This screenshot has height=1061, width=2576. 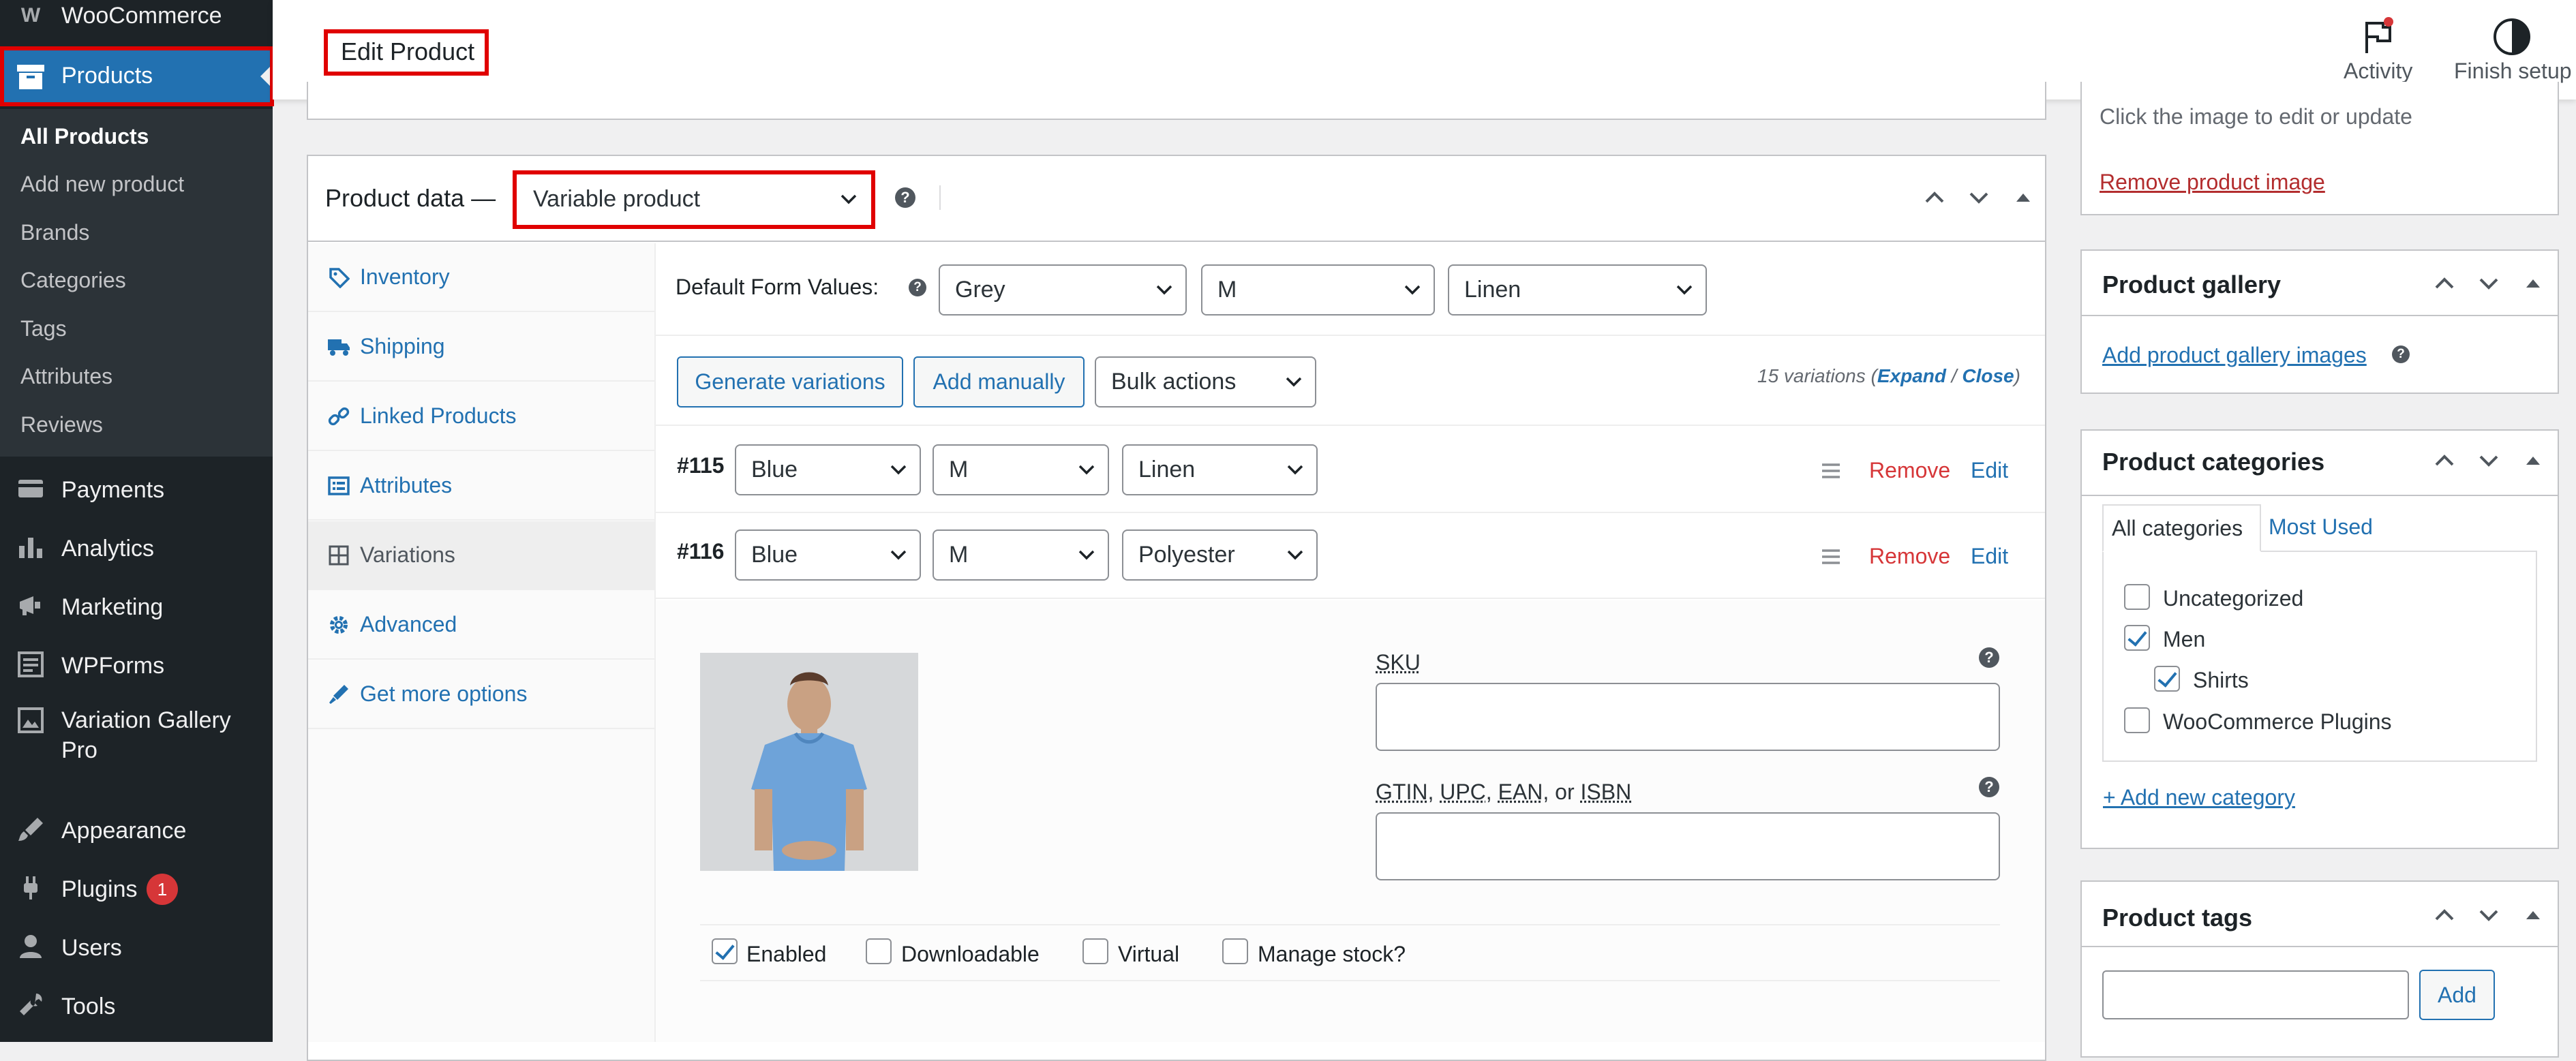 I want to click on manage-stock-checkbox, so click(x=1235, y=951).